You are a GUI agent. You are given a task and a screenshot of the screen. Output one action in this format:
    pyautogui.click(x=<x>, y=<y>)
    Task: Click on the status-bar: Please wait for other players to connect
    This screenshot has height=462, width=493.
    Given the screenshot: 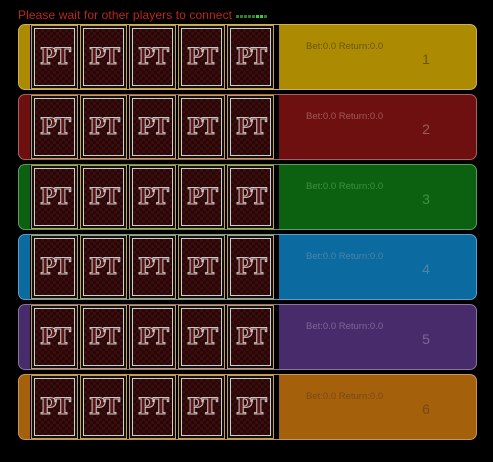 What is the action you would take?
    pyautogui.click(x=143, y=15)
    